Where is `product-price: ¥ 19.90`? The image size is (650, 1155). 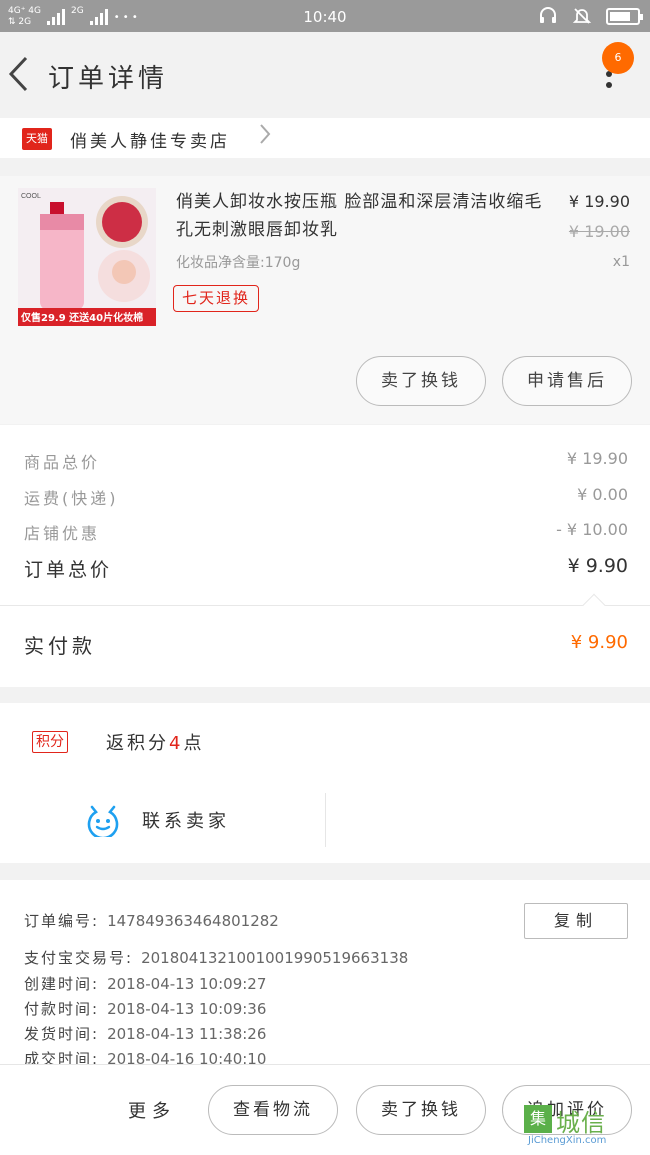
product-price: ¥ 19.90 is located at coordinates (599, 201).